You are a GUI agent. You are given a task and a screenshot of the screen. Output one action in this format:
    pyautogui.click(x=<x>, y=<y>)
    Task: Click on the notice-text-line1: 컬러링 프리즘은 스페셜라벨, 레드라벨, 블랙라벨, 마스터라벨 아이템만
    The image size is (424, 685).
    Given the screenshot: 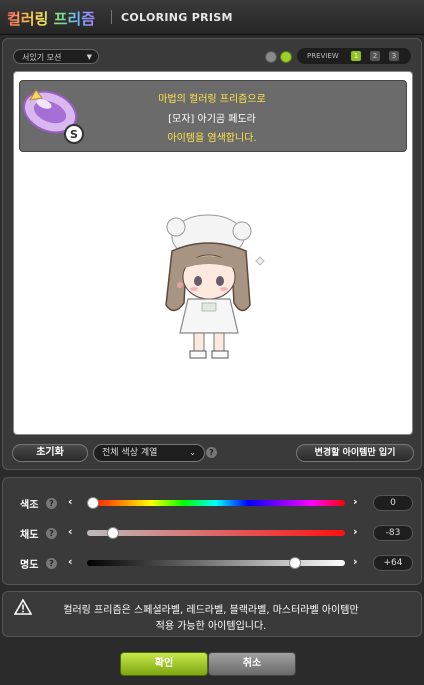 What is the action you would take?
    pyautogui.click(x=211, y=610)
    